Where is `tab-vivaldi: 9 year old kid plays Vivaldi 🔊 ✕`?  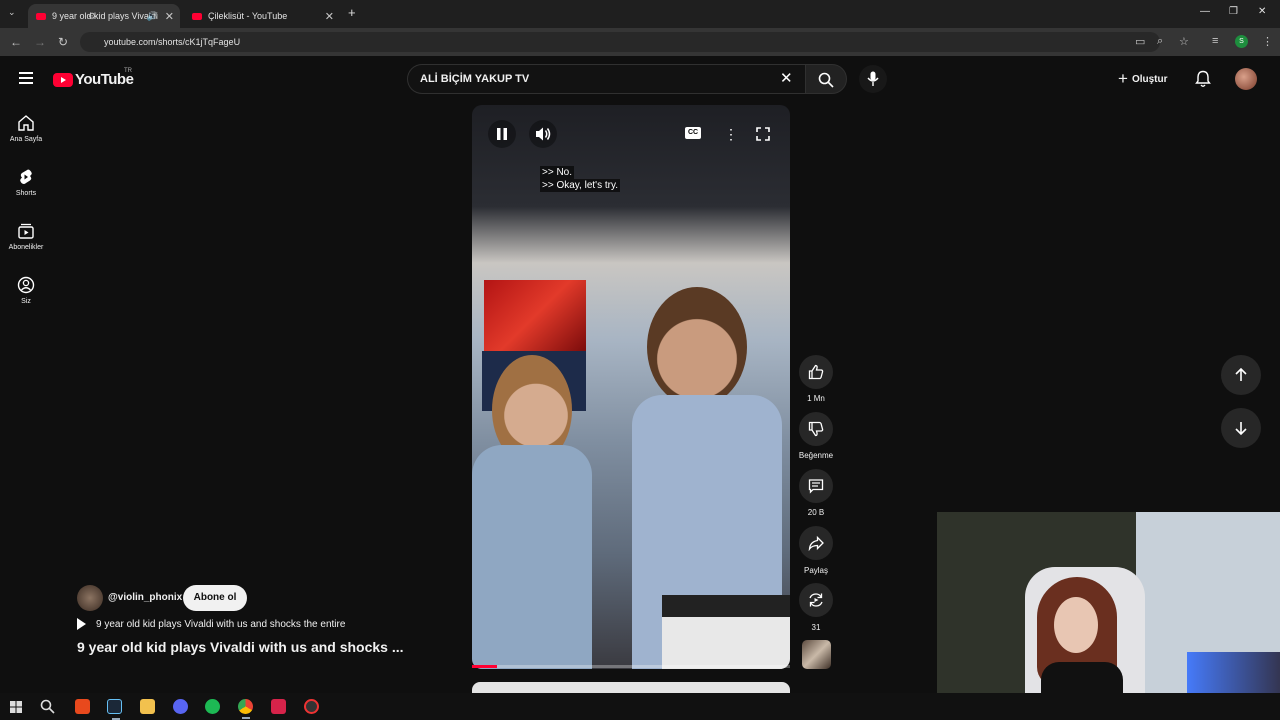 tab-vivaldi: 9 year old kid plays Vivaldi 🔊 ✕ is located at coordinates (104, 16).